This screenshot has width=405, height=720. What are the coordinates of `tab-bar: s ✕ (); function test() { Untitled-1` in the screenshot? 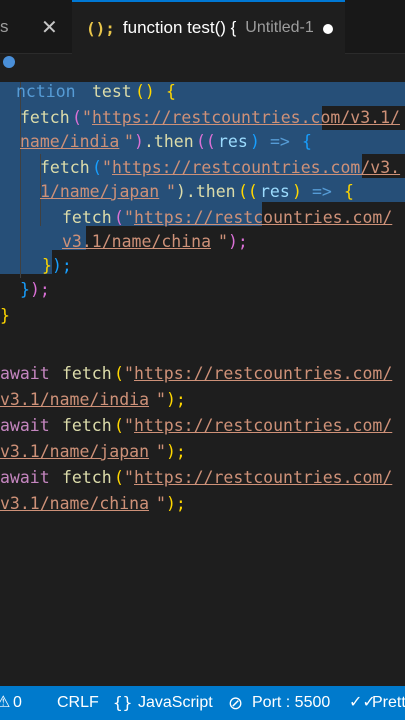 It's located at (202, 27).